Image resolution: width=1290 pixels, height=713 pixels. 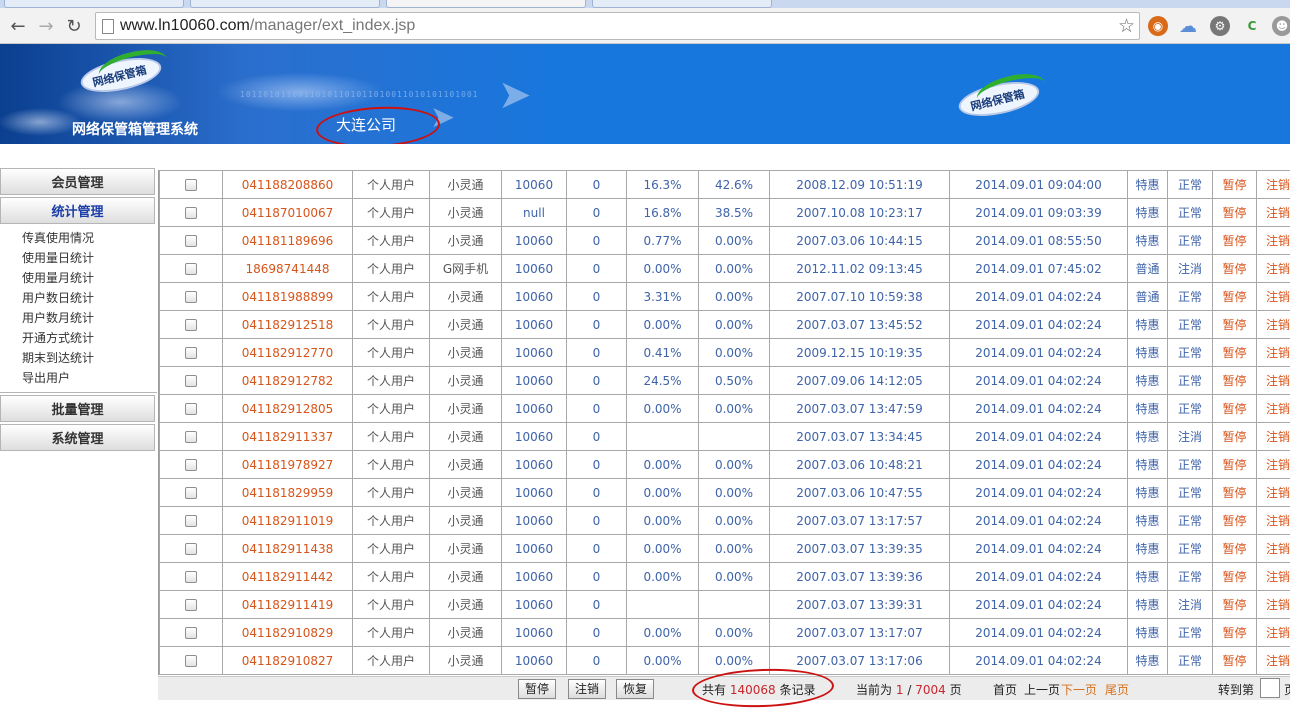 What do you see at coordinates (77, 210) in the screenshot?
I see `menu-statistics-management: 统计管理` at bounding box center [77, 210].